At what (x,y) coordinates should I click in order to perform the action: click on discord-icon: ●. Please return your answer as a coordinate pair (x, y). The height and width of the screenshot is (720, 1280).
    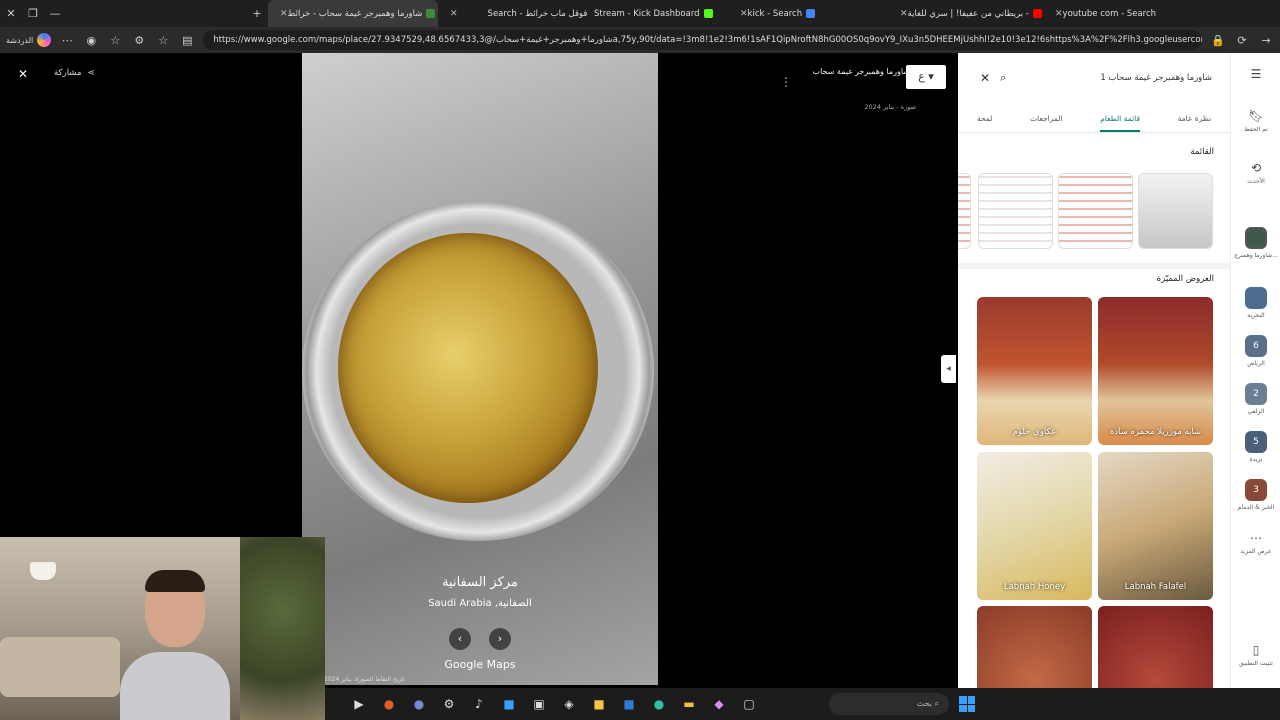
    Looking at the image, I should click on (419, 704).